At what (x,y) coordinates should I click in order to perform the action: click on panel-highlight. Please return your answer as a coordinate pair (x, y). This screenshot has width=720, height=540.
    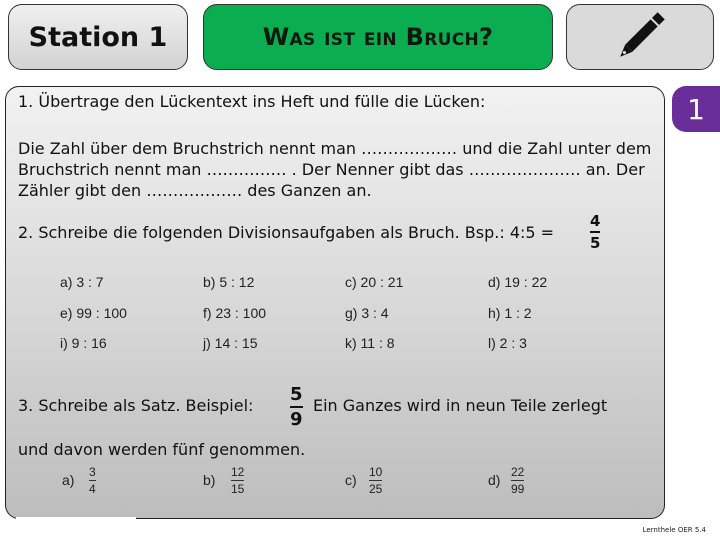
    Looking at the image, I should click on (76, 518).